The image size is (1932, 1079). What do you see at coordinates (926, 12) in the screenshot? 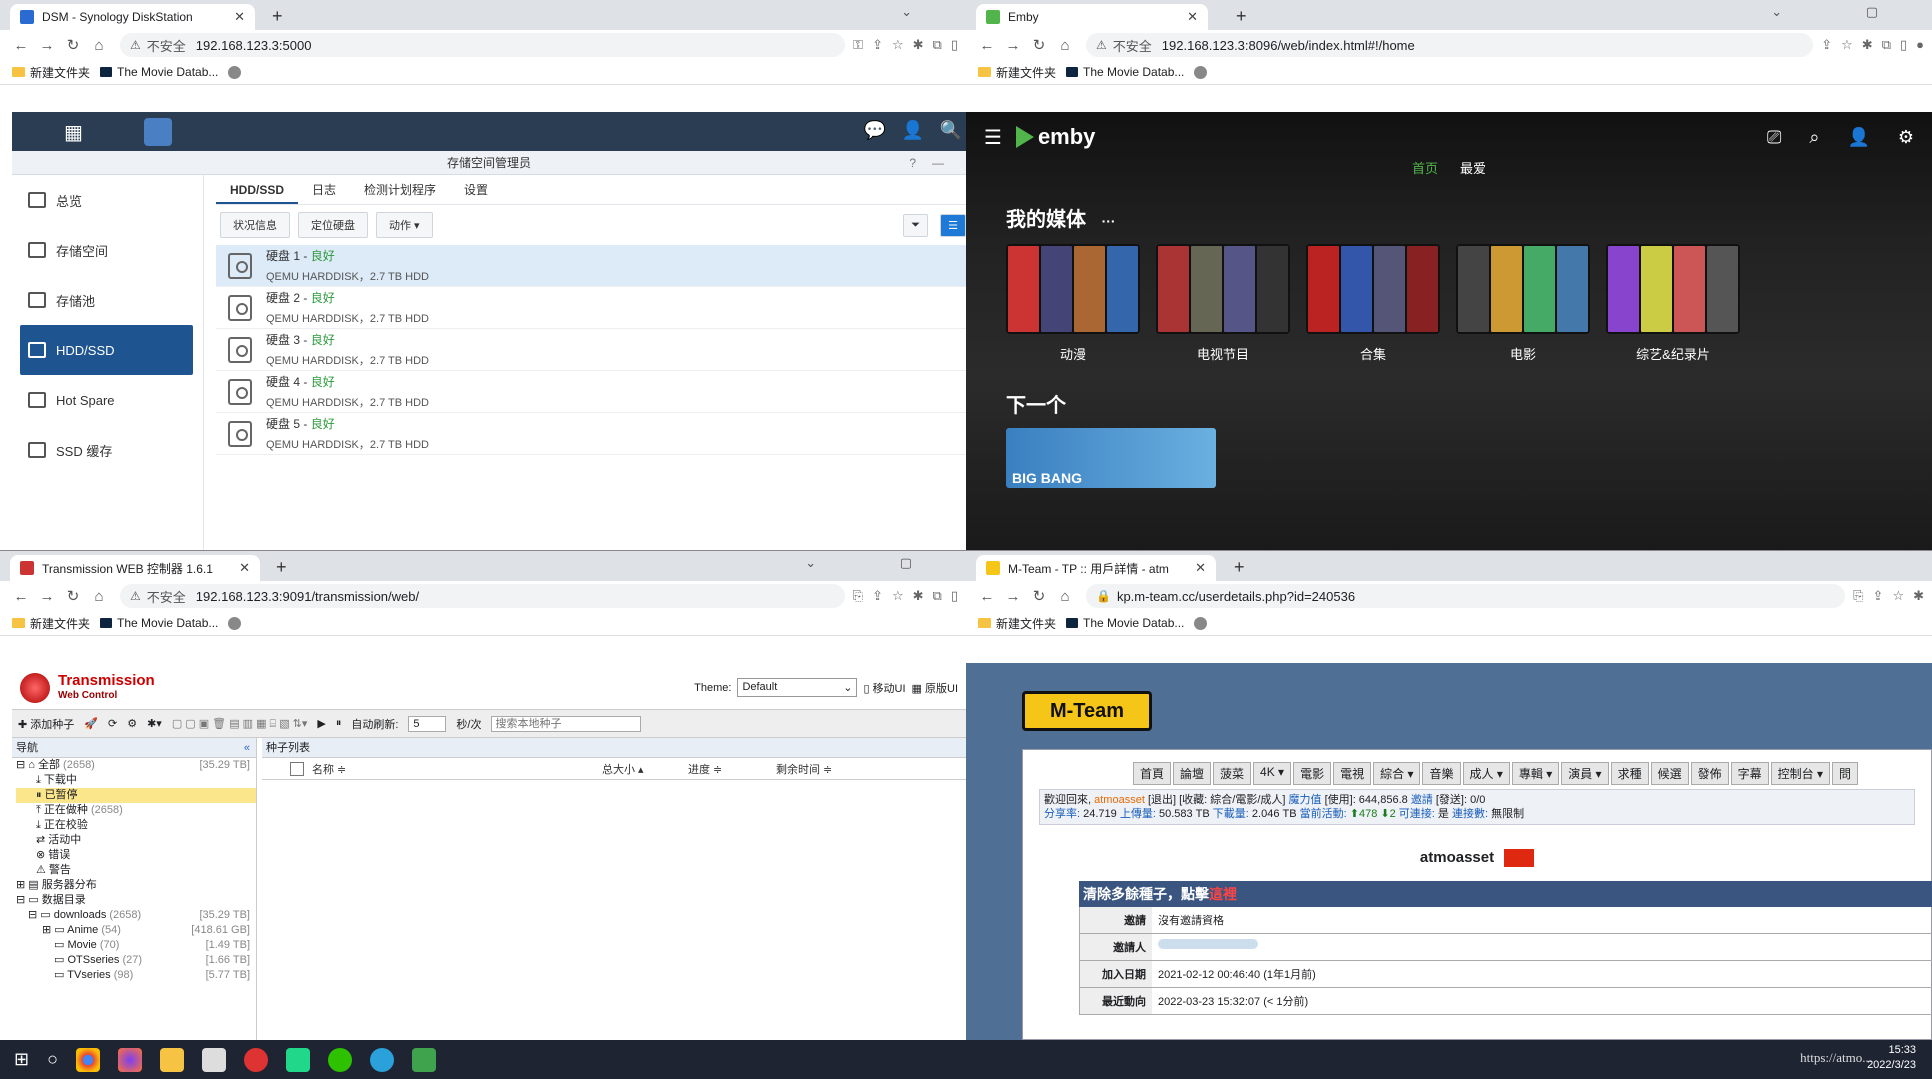
I see `minimize-icon: ⌄` at bounding box center [926, 12].